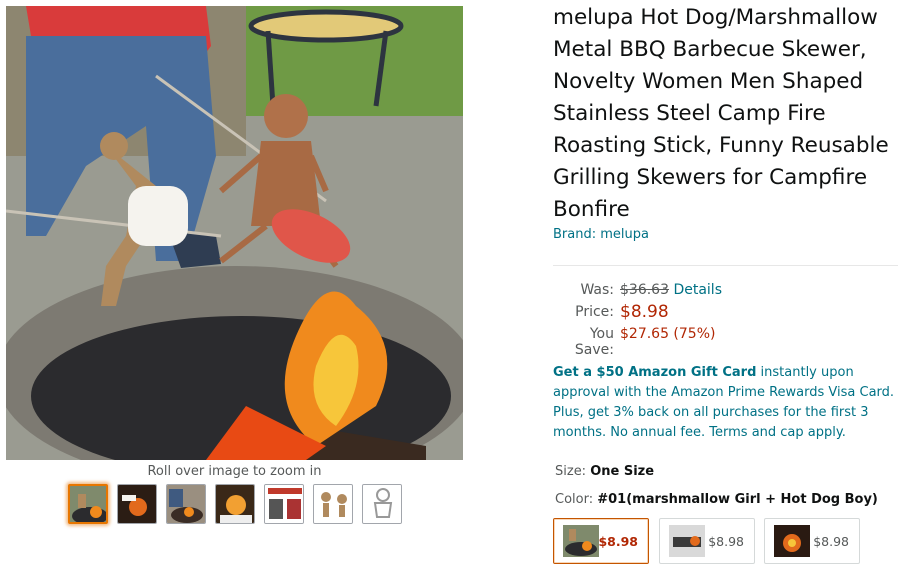 The width and height of the screenshot is (898, 566). Describe the element at coordinates (725, 265) in the screenshot. I see `divider` at that location.